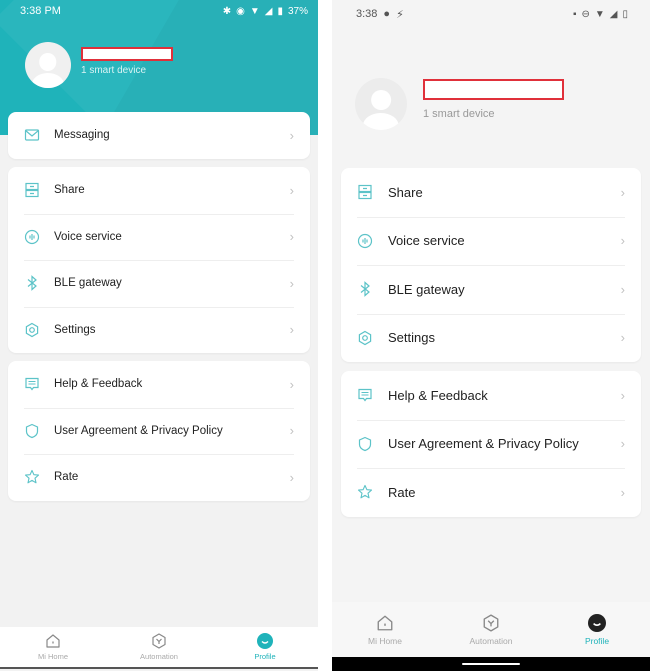 The width and height of the screenshot is (650, 671). Describe the element at coordinates (574, 14) in the screenshot. I see `vibrate-icon: ▪` at that location.